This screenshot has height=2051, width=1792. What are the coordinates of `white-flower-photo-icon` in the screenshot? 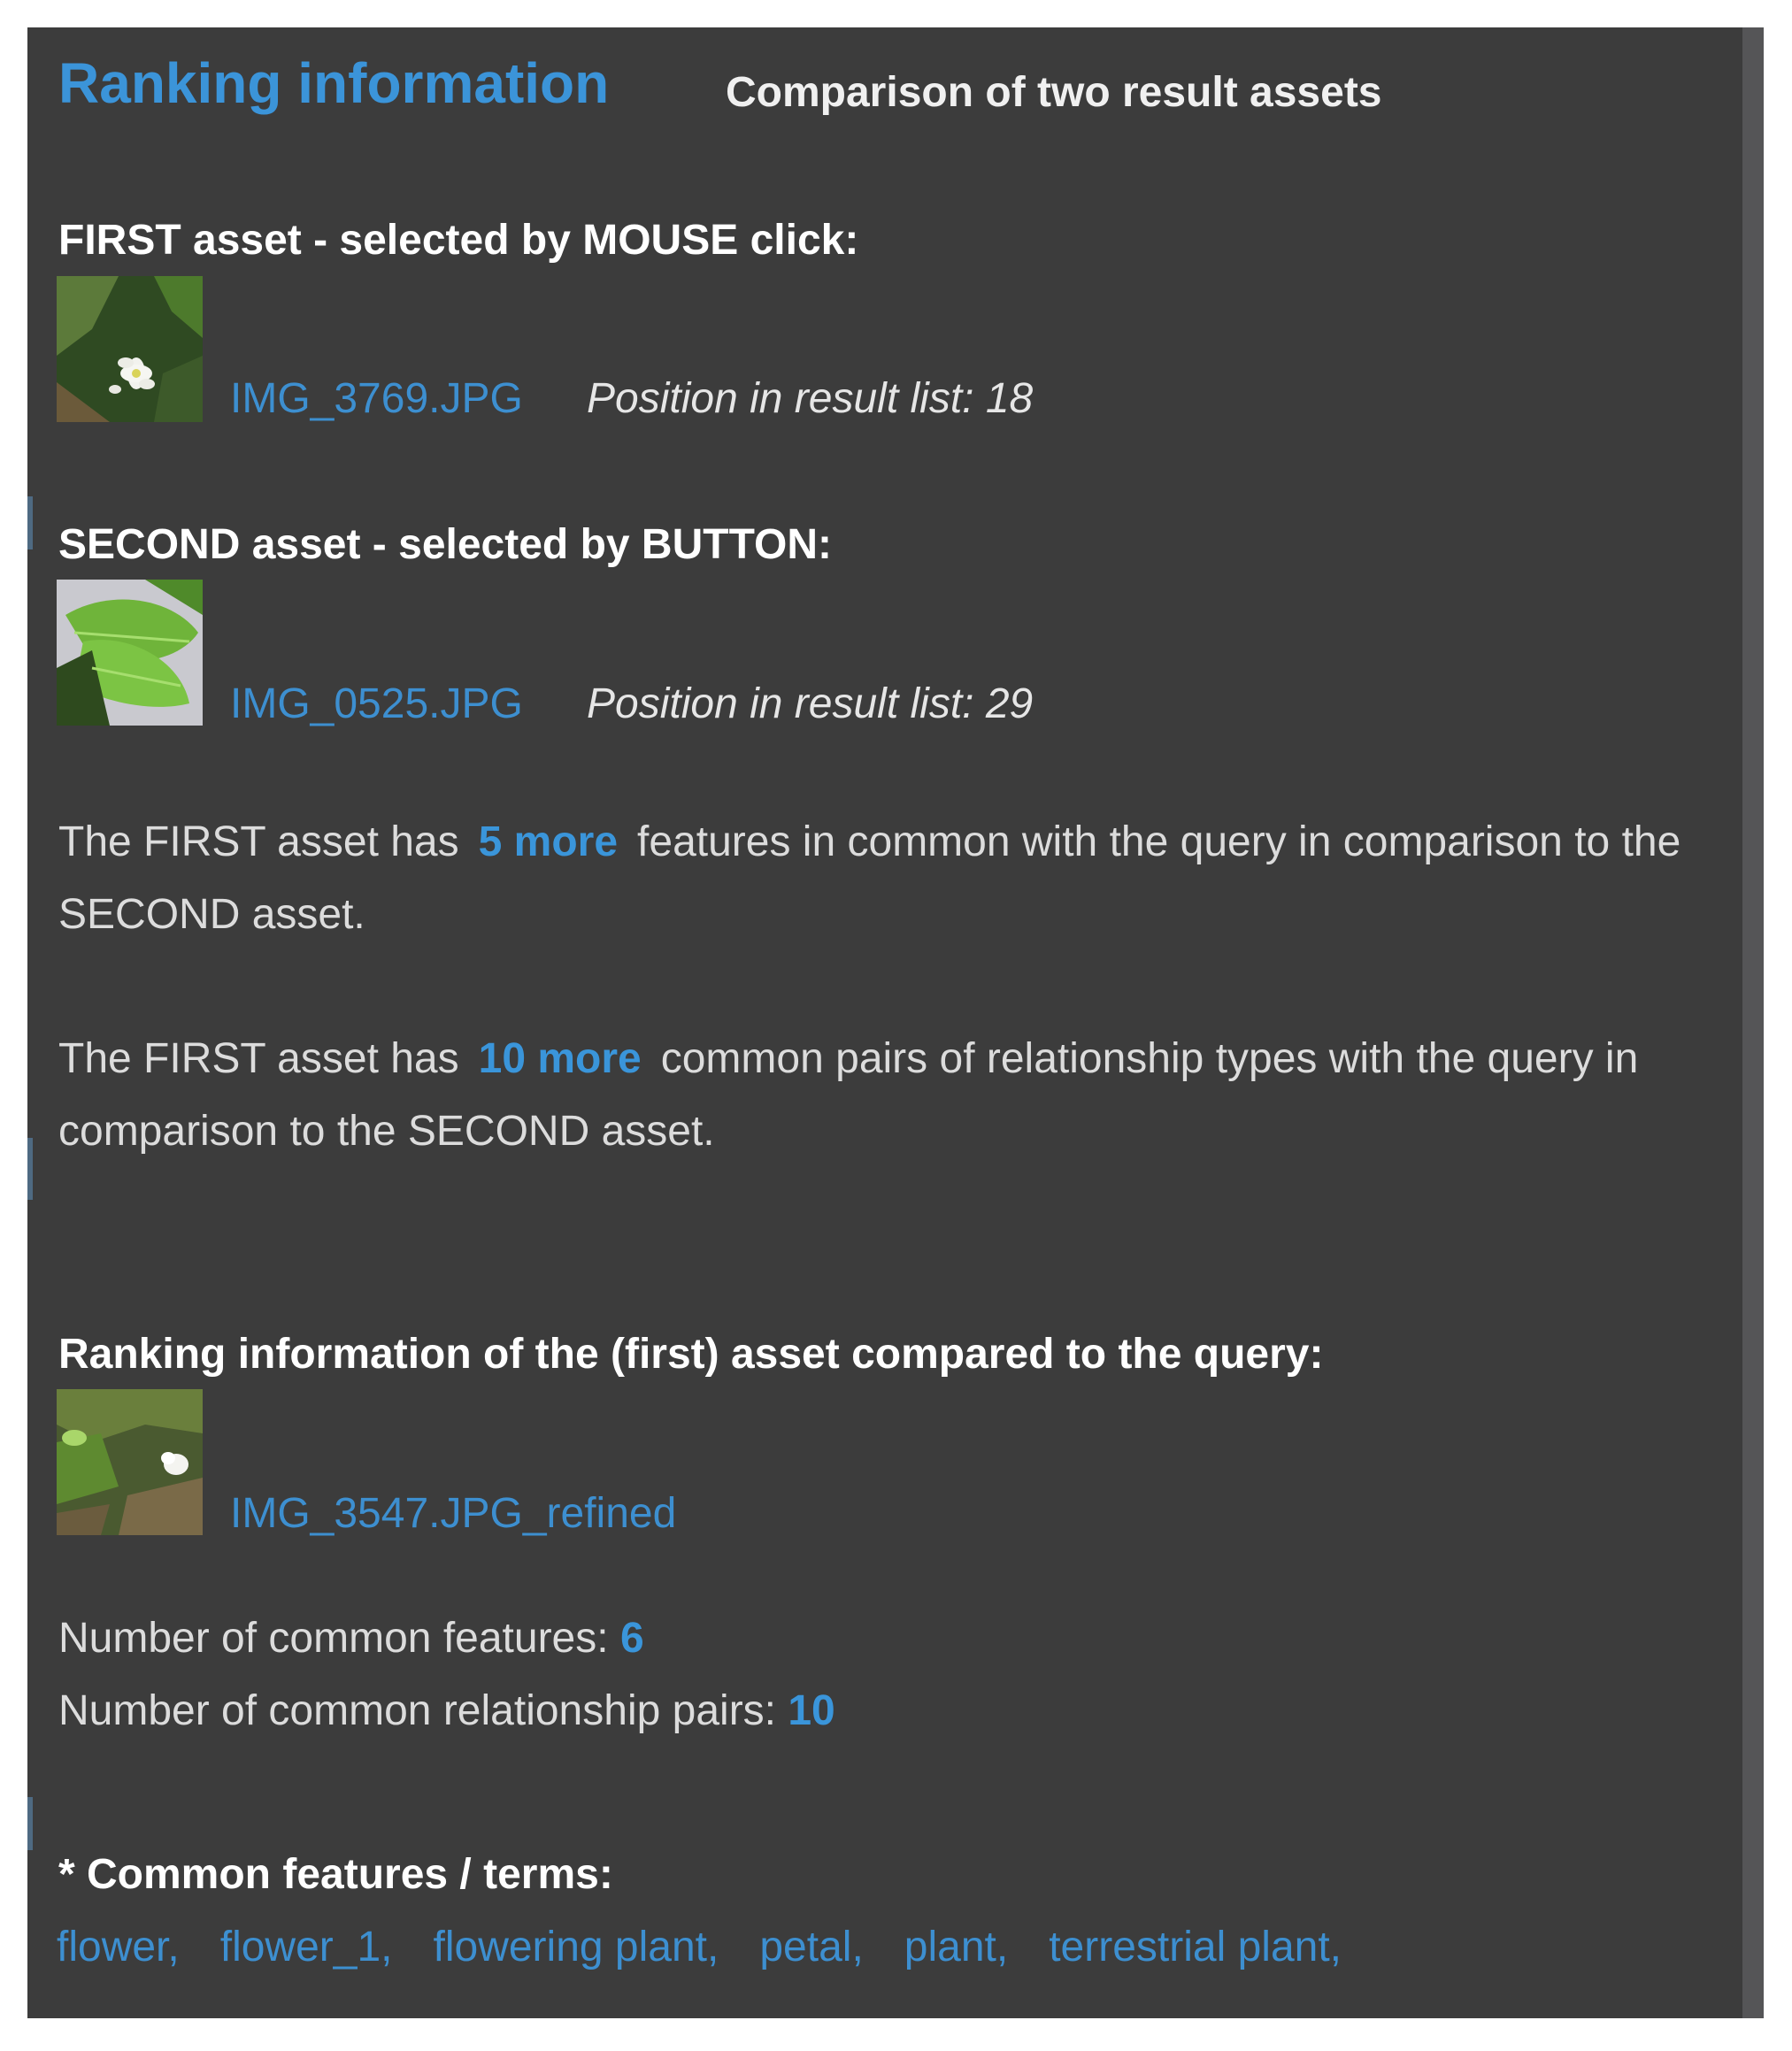 It's located at (130, 349).